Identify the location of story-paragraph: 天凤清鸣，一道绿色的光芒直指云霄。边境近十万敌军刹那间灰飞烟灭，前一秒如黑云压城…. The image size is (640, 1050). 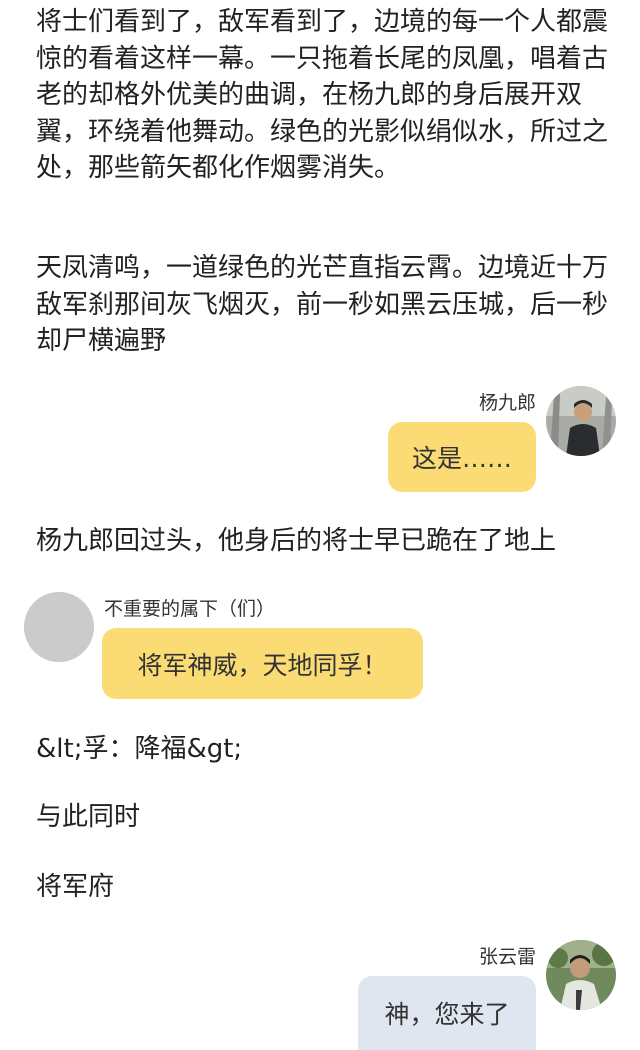
(322, 304).